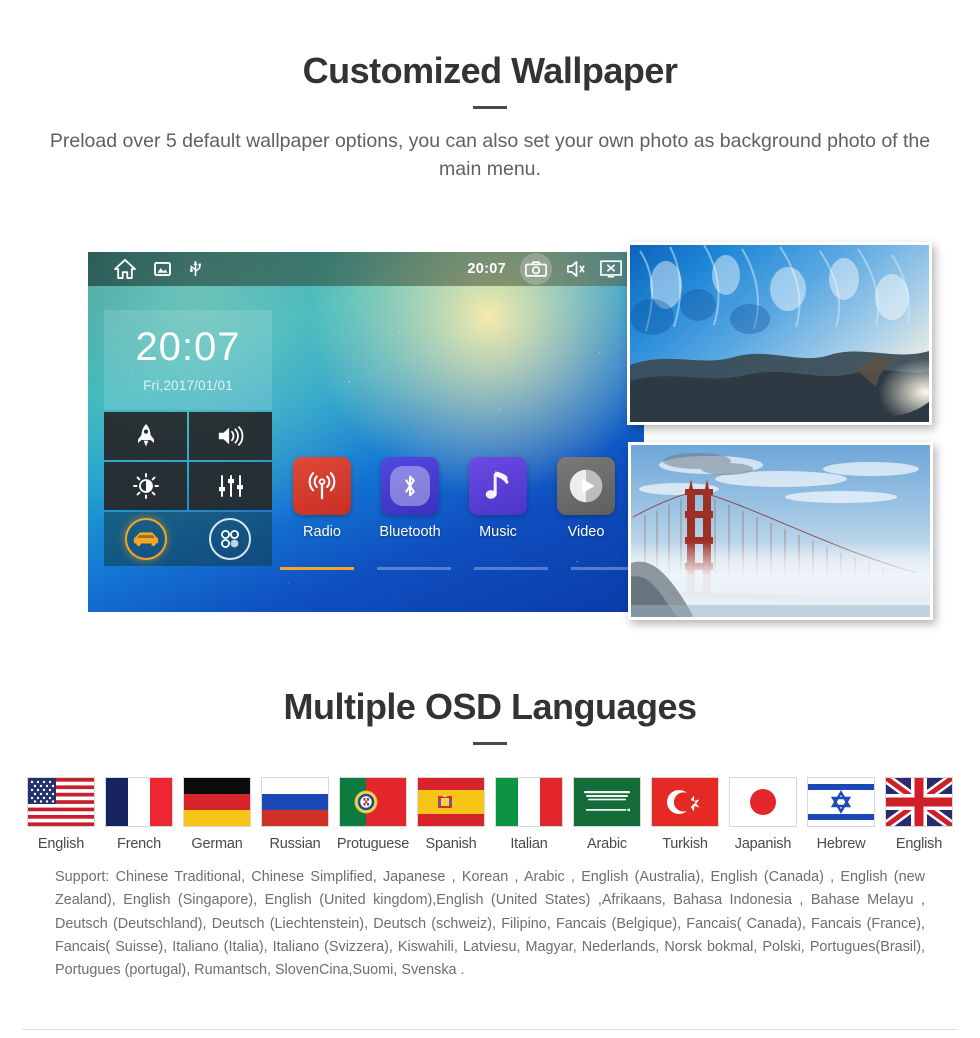 Image resolution: width=980 pixels, height=1038 pixels. What do you see at coordinates (366, 269) in the screenshot?
I see `status-bar: 20:07` at bounding box center [366, 269].